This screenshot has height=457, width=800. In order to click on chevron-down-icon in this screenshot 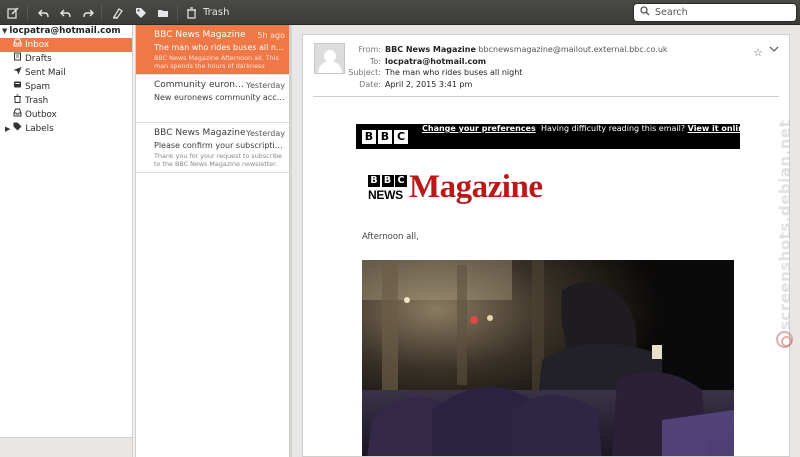, I will do `click(774, 51)`.